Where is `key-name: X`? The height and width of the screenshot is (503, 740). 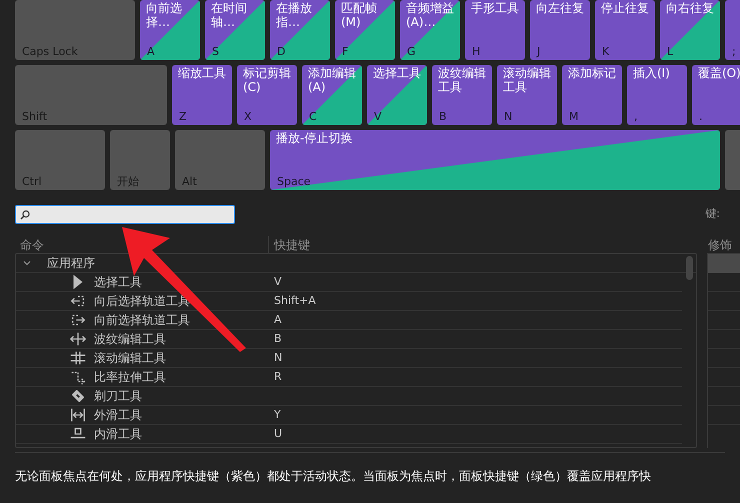
key-name: X is located at coordinates (248, 116).